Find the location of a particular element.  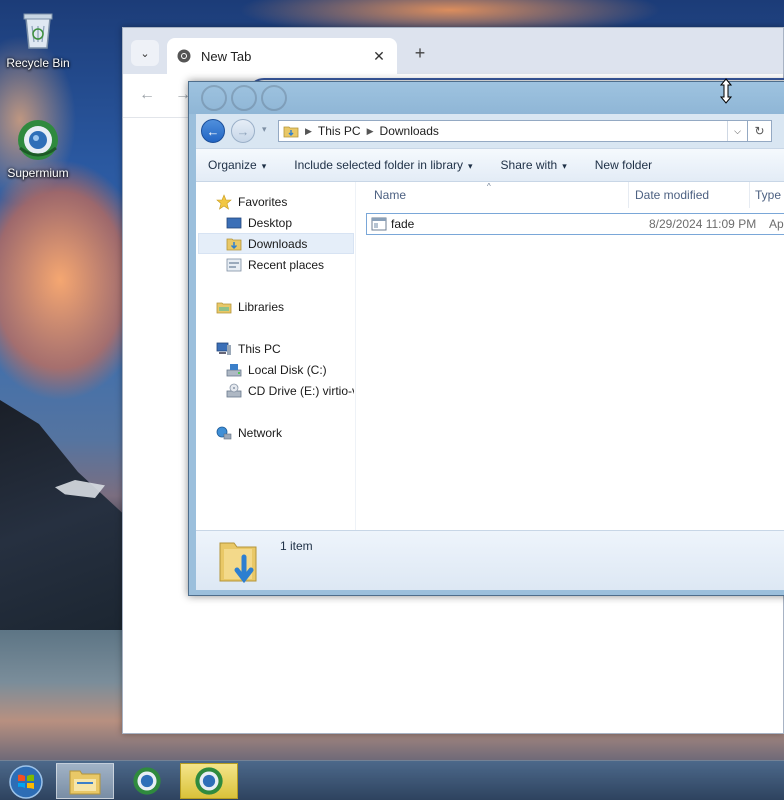

sort-ascending-icon: ^ is located at coordinates (489, 186).